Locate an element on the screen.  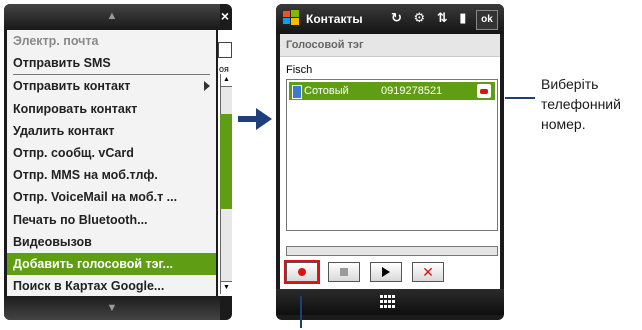
keyboard-icon is located at coordinates (388, 302).